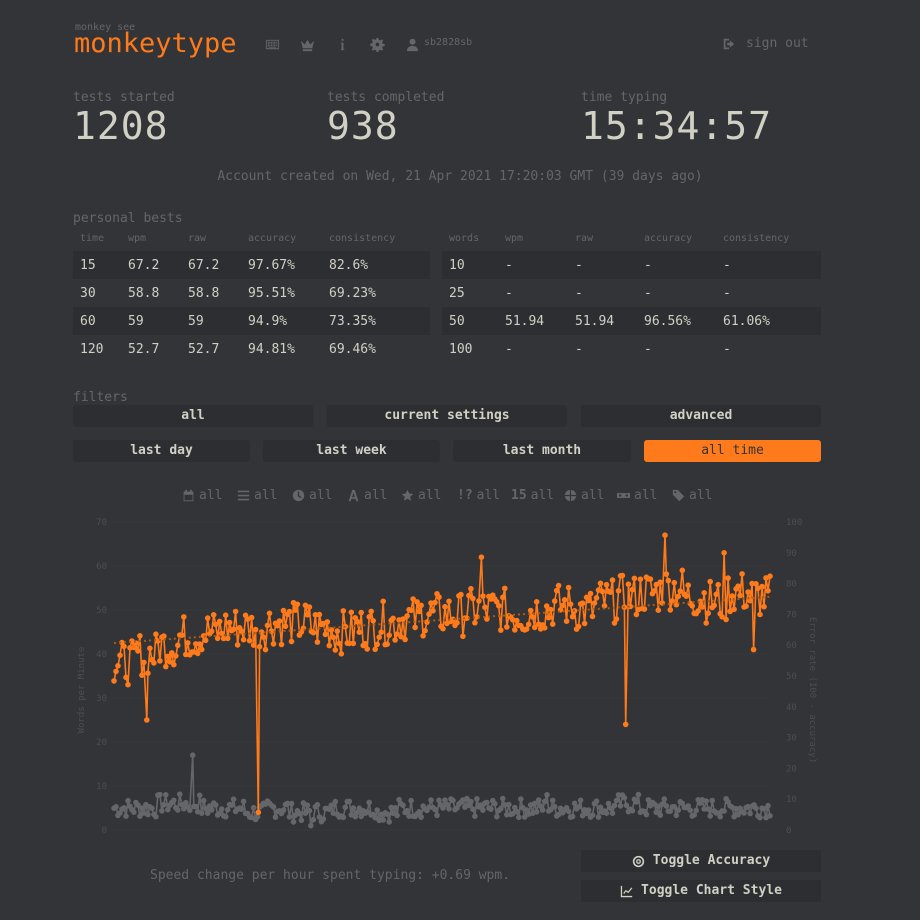  I want to click on filter-chip-language: all, so click(584, 495).